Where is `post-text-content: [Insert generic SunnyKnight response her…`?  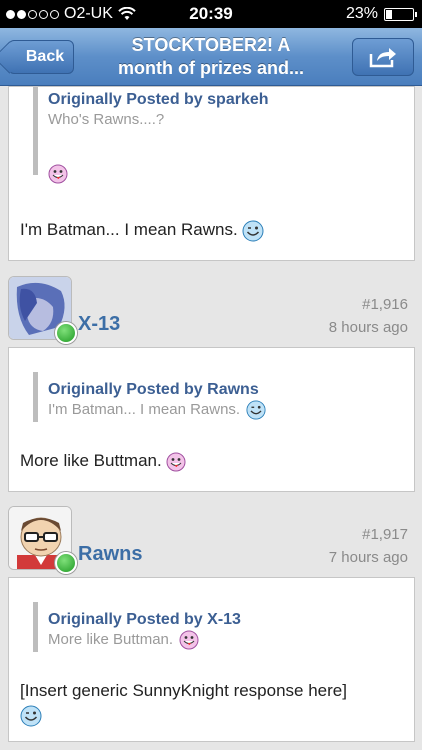
post-text-content: [Insert generic SunnyKnight response her… is located at coordinates (183, 690).